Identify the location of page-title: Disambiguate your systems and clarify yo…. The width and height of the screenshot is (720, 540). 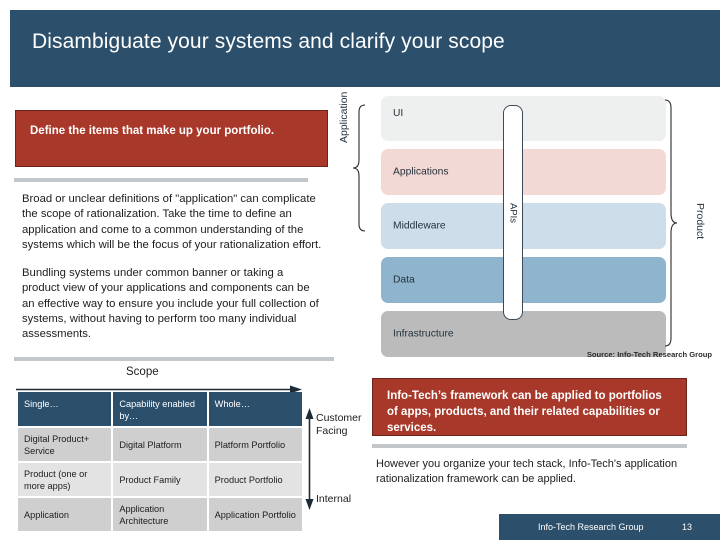
(268, 41).